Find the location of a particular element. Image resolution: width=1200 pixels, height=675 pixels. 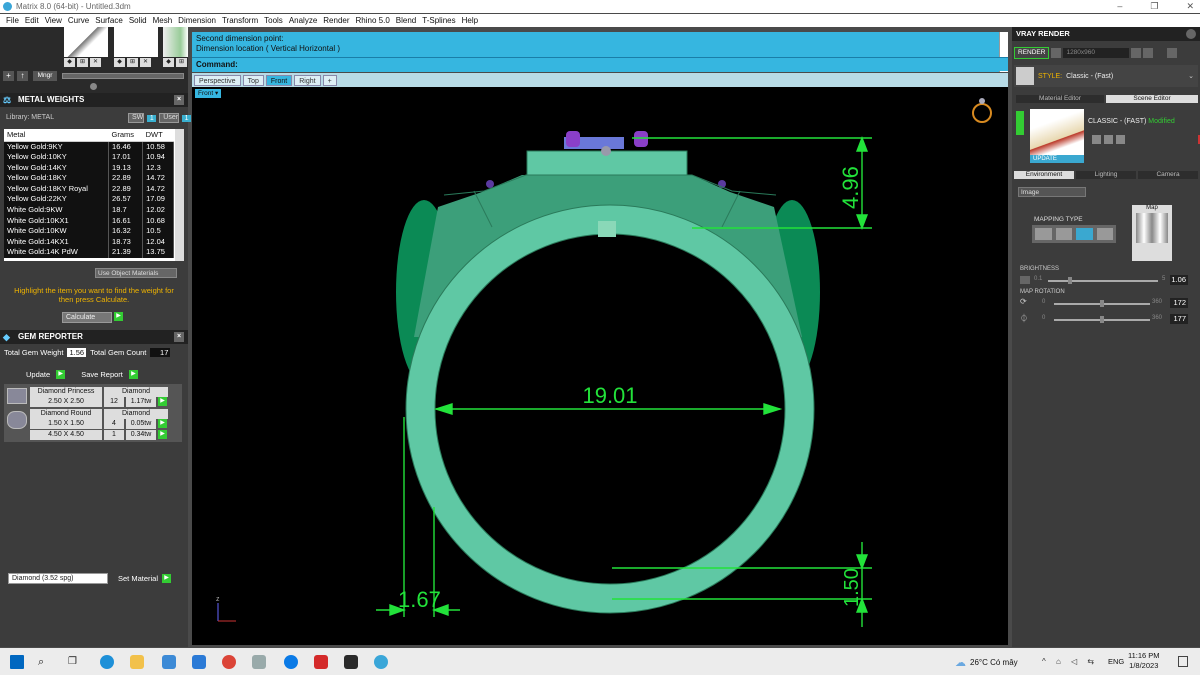

start-icon is located at coordinates (17, 662).